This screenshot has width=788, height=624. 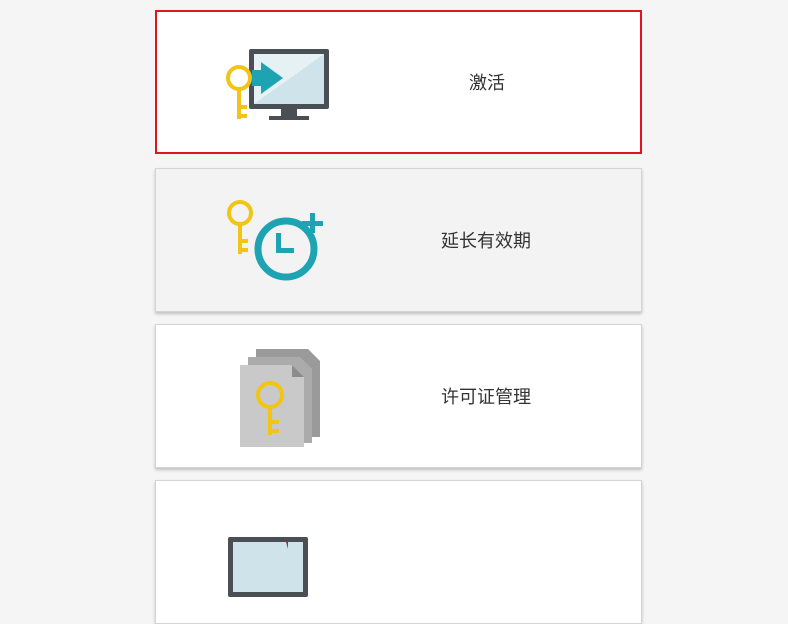 What do you see at coordinates (486, 241) in the screenshot?
I see `extend-validity-label: 延长有效期` at bounding box center [486, 241].